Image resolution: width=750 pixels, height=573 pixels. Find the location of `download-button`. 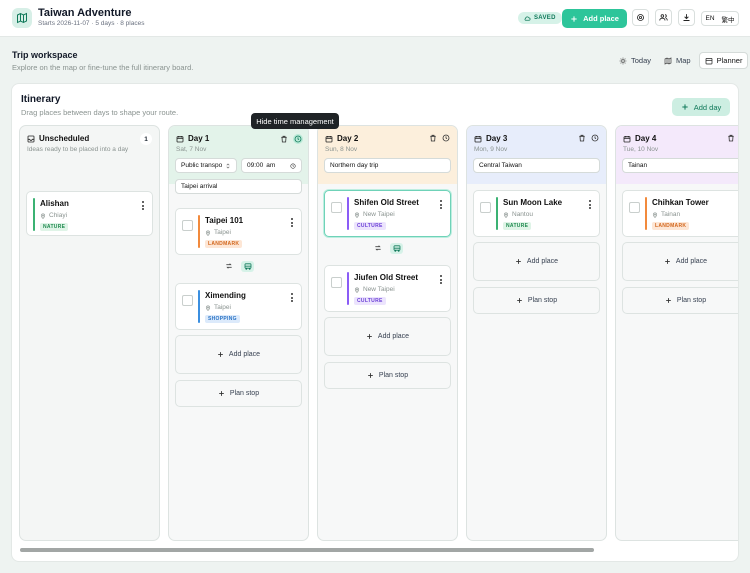

download-button is located at coordinates (686, 17).